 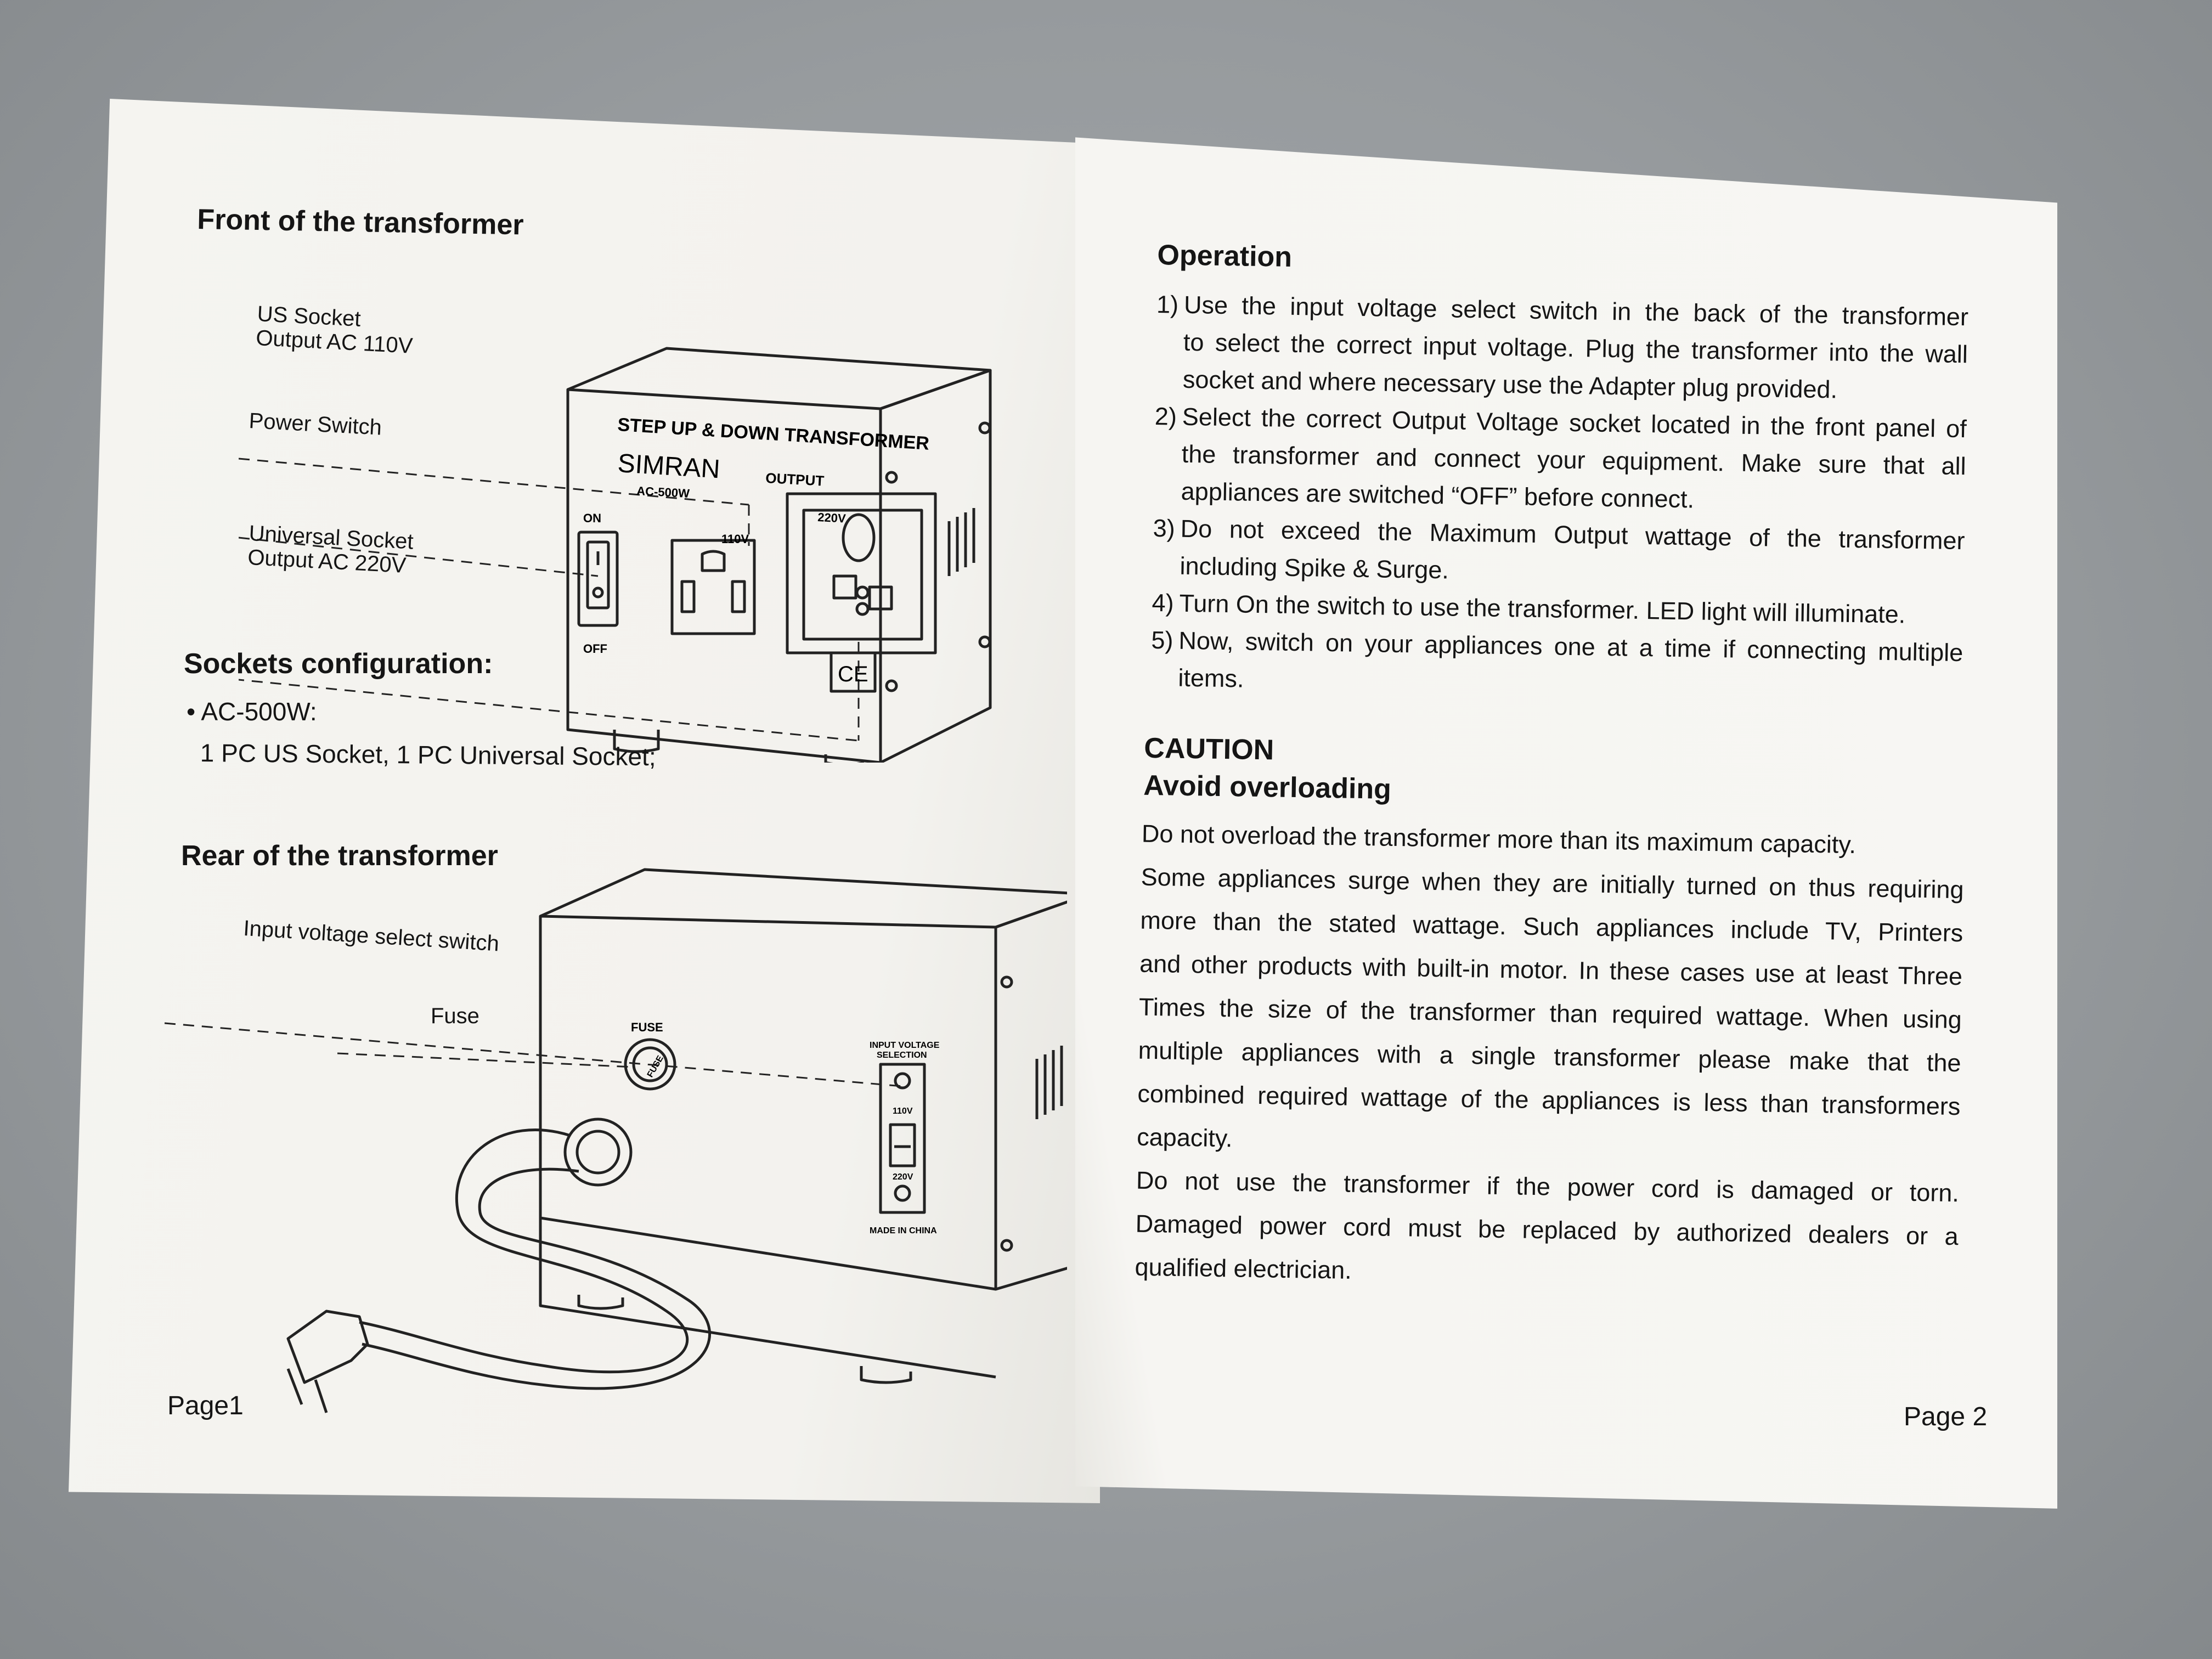 What do you see at coordinates (1163, 603) in the screenshot?
I see `operation-item-number: 4)` at bounding box center [1163, 603].